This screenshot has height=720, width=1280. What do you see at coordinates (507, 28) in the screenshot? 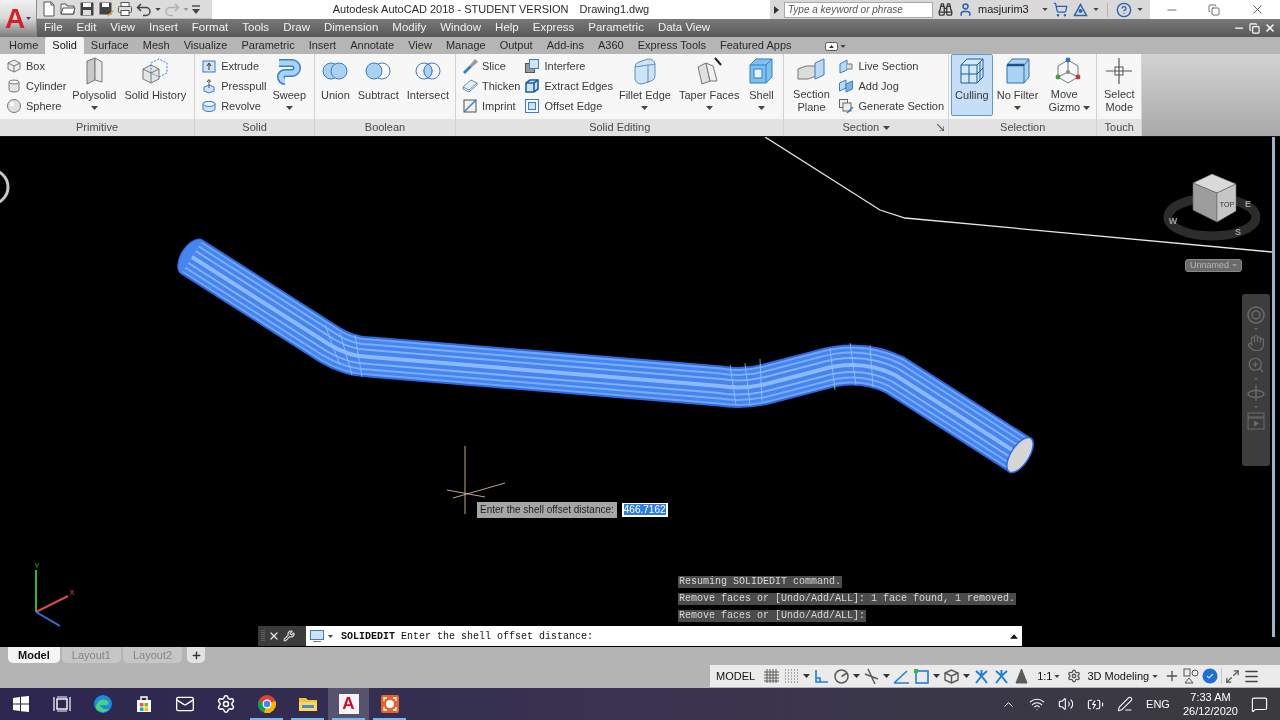
I see `menu-item: Help` at bounding box center [507, 28].